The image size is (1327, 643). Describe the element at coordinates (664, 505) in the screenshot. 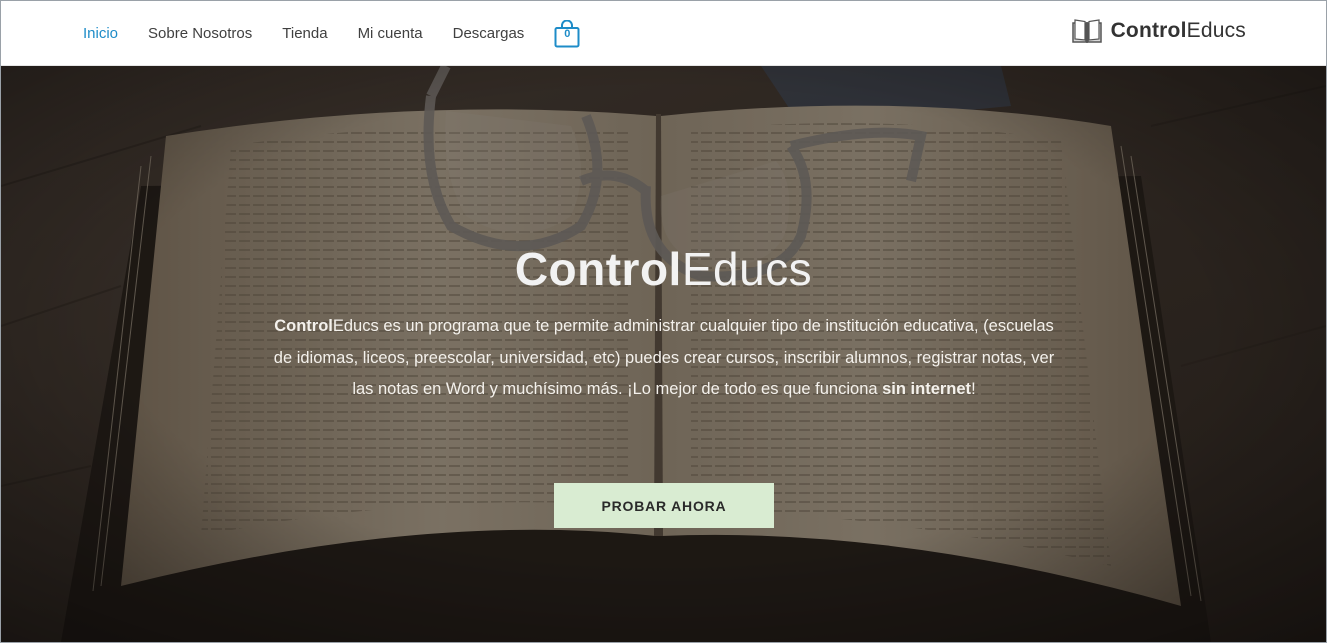

I see `probar-ahora-button: PROBAR AHORA` at that location.